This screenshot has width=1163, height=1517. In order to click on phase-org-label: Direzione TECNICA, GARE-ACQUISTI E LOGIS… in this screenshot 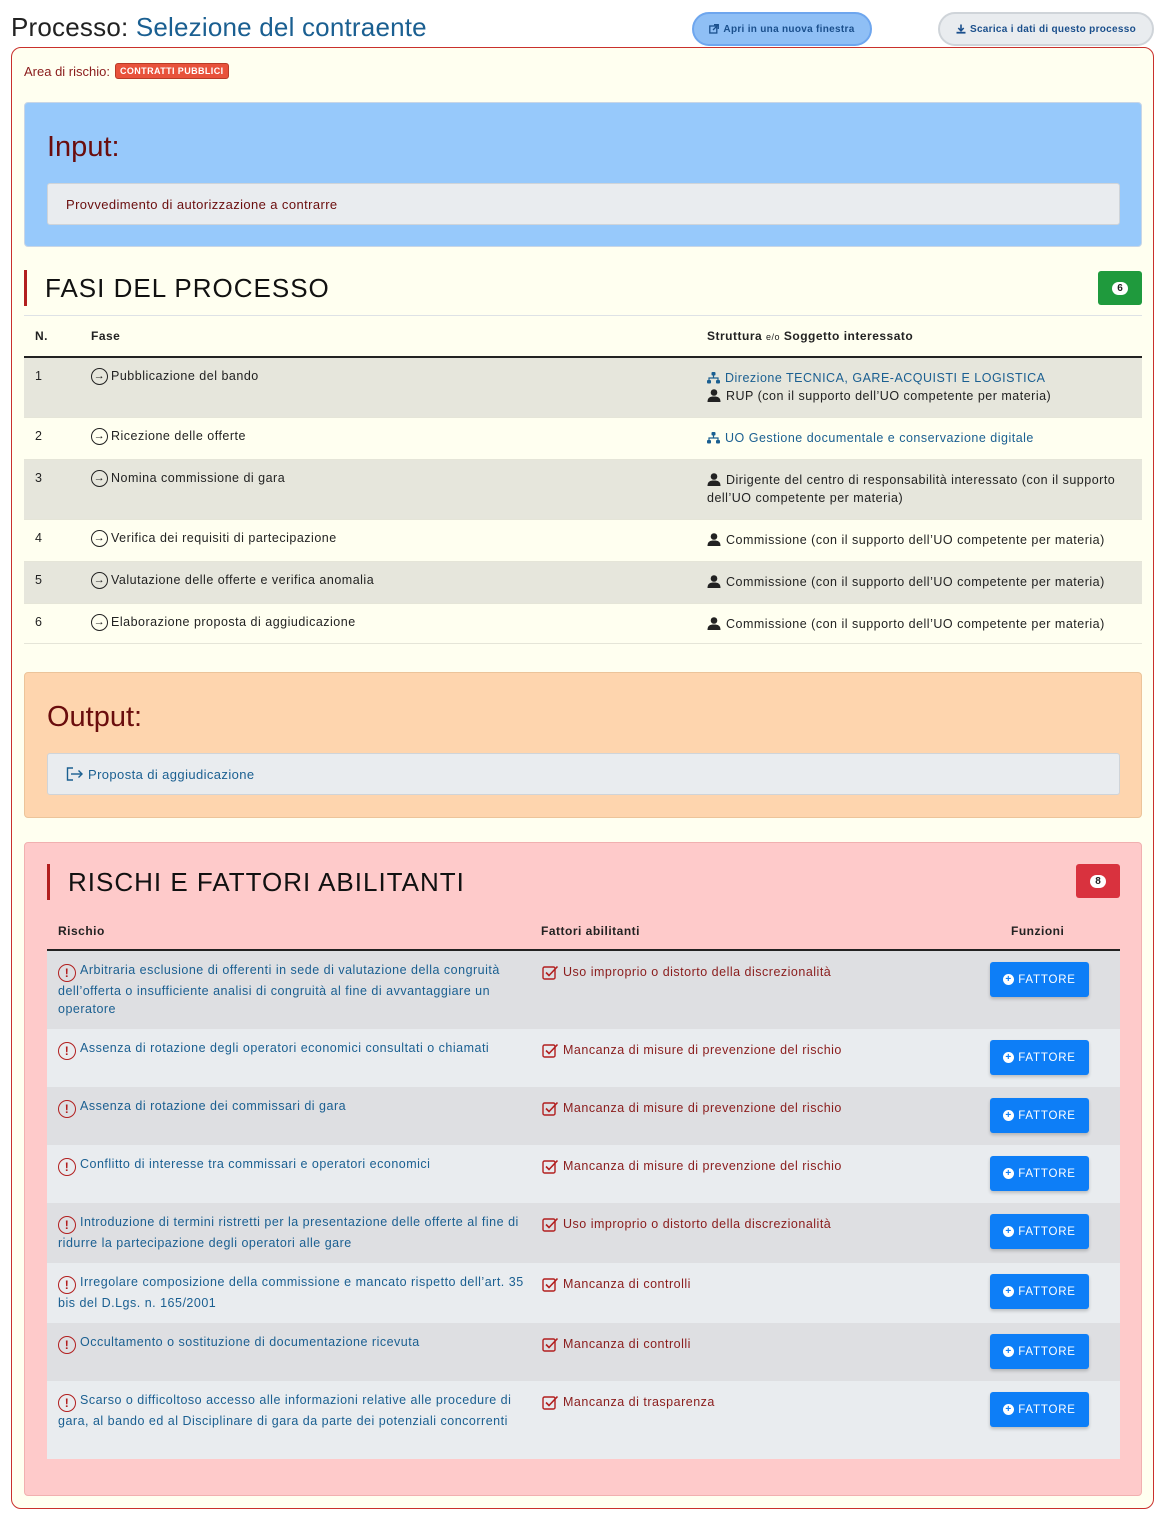, I will do `click(885, 378)`.